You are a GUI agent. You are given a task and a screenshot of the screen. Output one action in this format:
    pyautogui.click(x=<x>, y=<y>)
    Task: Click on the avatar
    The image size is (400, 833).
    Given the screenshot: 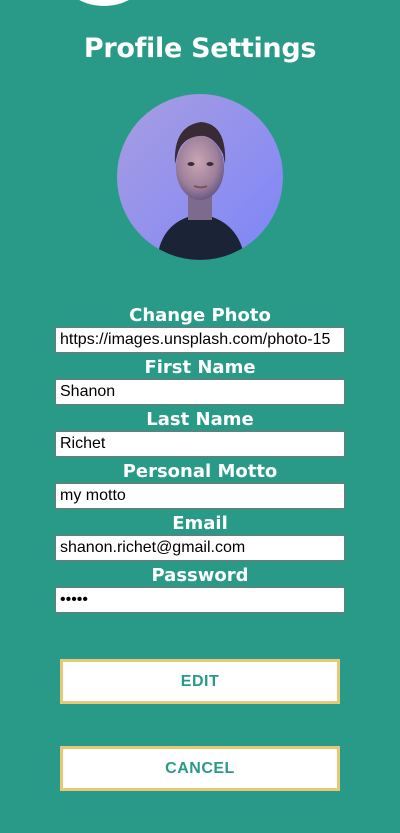 What is the action you would take?
    pyautogui.click(x=200, y=177)
    